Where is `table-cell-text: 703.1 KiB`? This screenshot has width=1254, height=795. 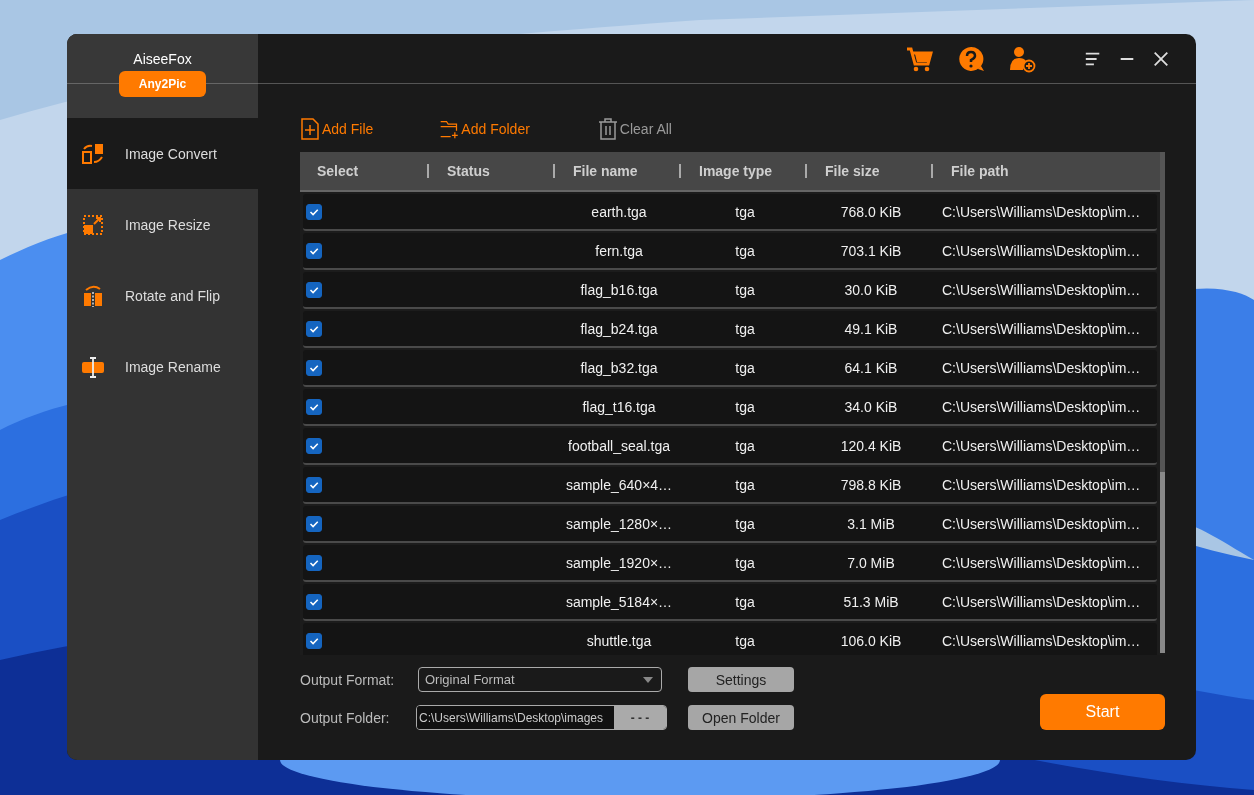
table-cell-text: 703.1 KiB is located at coordinates (871, 250).